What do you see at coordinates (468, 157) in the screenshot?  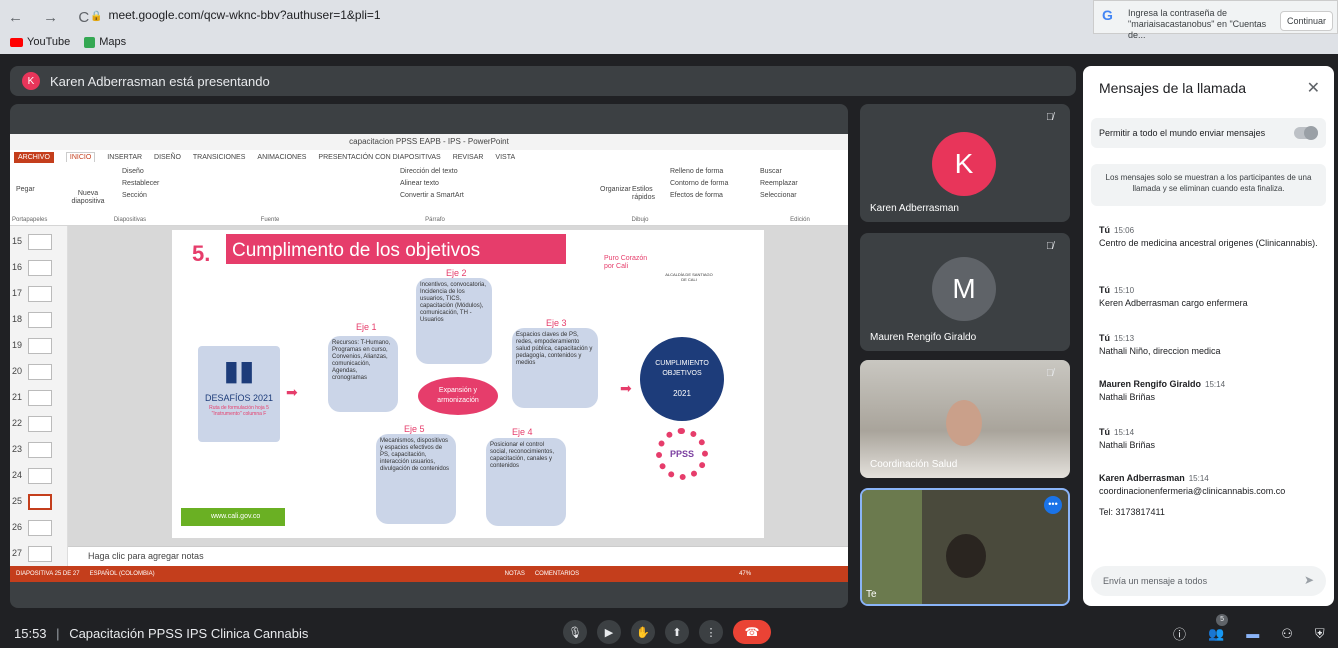 I see `tab-revisar: REVISAR` at bounding box center [468, 157].